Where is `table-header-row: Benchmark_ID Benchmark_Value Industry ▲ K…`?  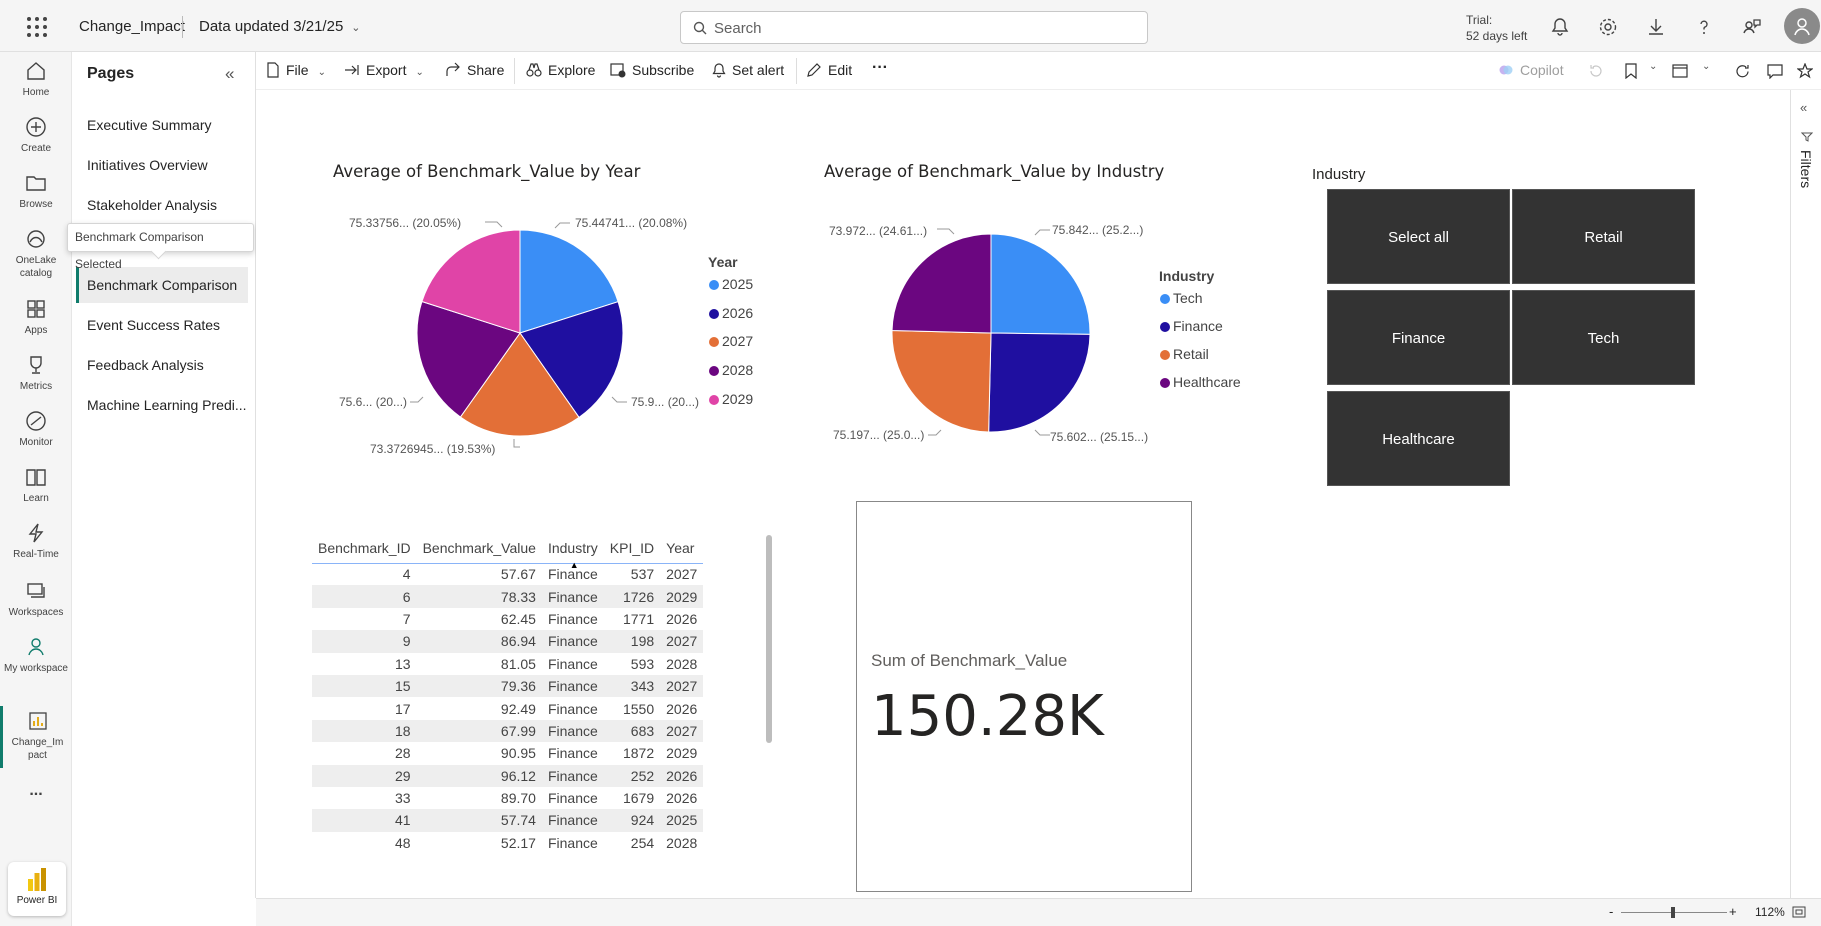
table-header-row: Benchmark_ID Benchmark_Value Industry ▲ K… is located at coordinates (508, 551).